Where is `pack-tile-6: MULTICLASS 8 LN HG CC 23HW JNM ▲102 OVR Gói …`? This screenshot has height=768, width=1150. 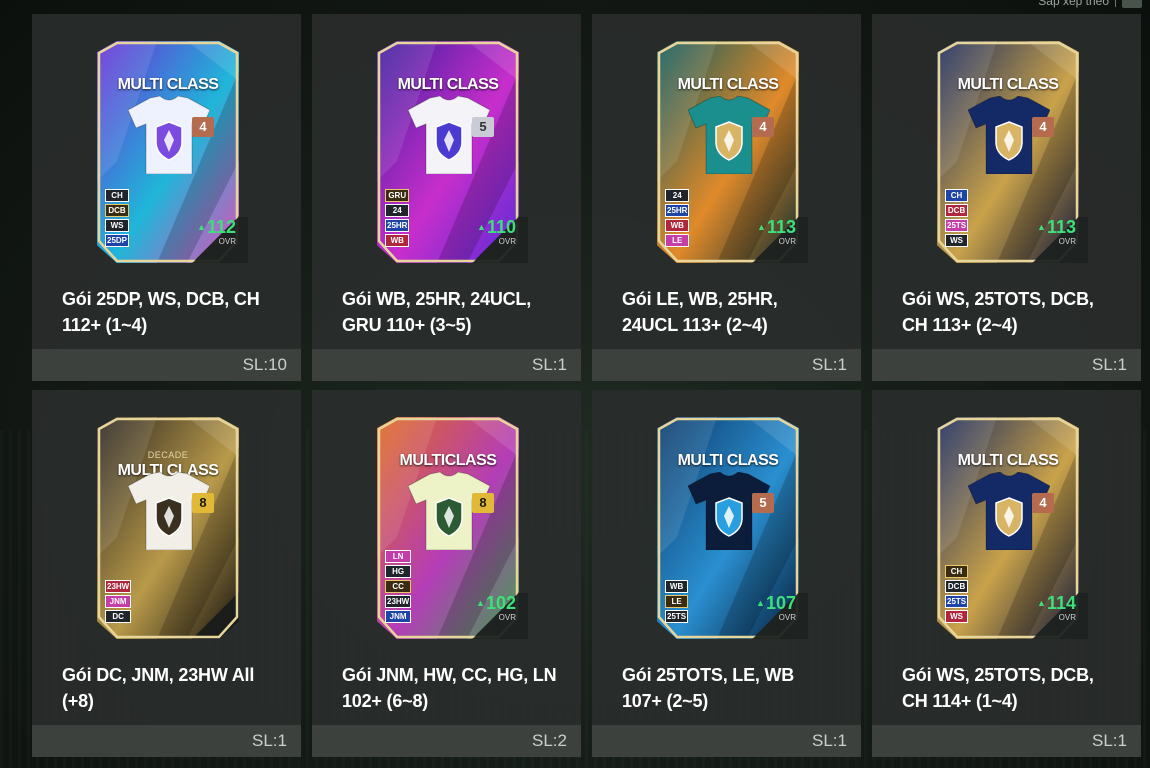
pack-tile-6: MULTICLASS 8 LN HG CC 23HW JNM ▲102 OVR Gói … is located at coordinates (446, 573).